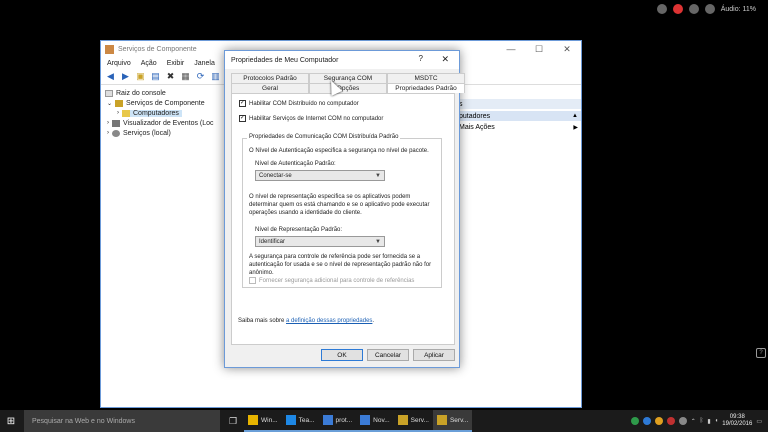 The width and height of the screenshot is (768, 432). I want to click on tree-item-event-viewer: › Visualizador de Eventos (Loc, so click(163, 123).